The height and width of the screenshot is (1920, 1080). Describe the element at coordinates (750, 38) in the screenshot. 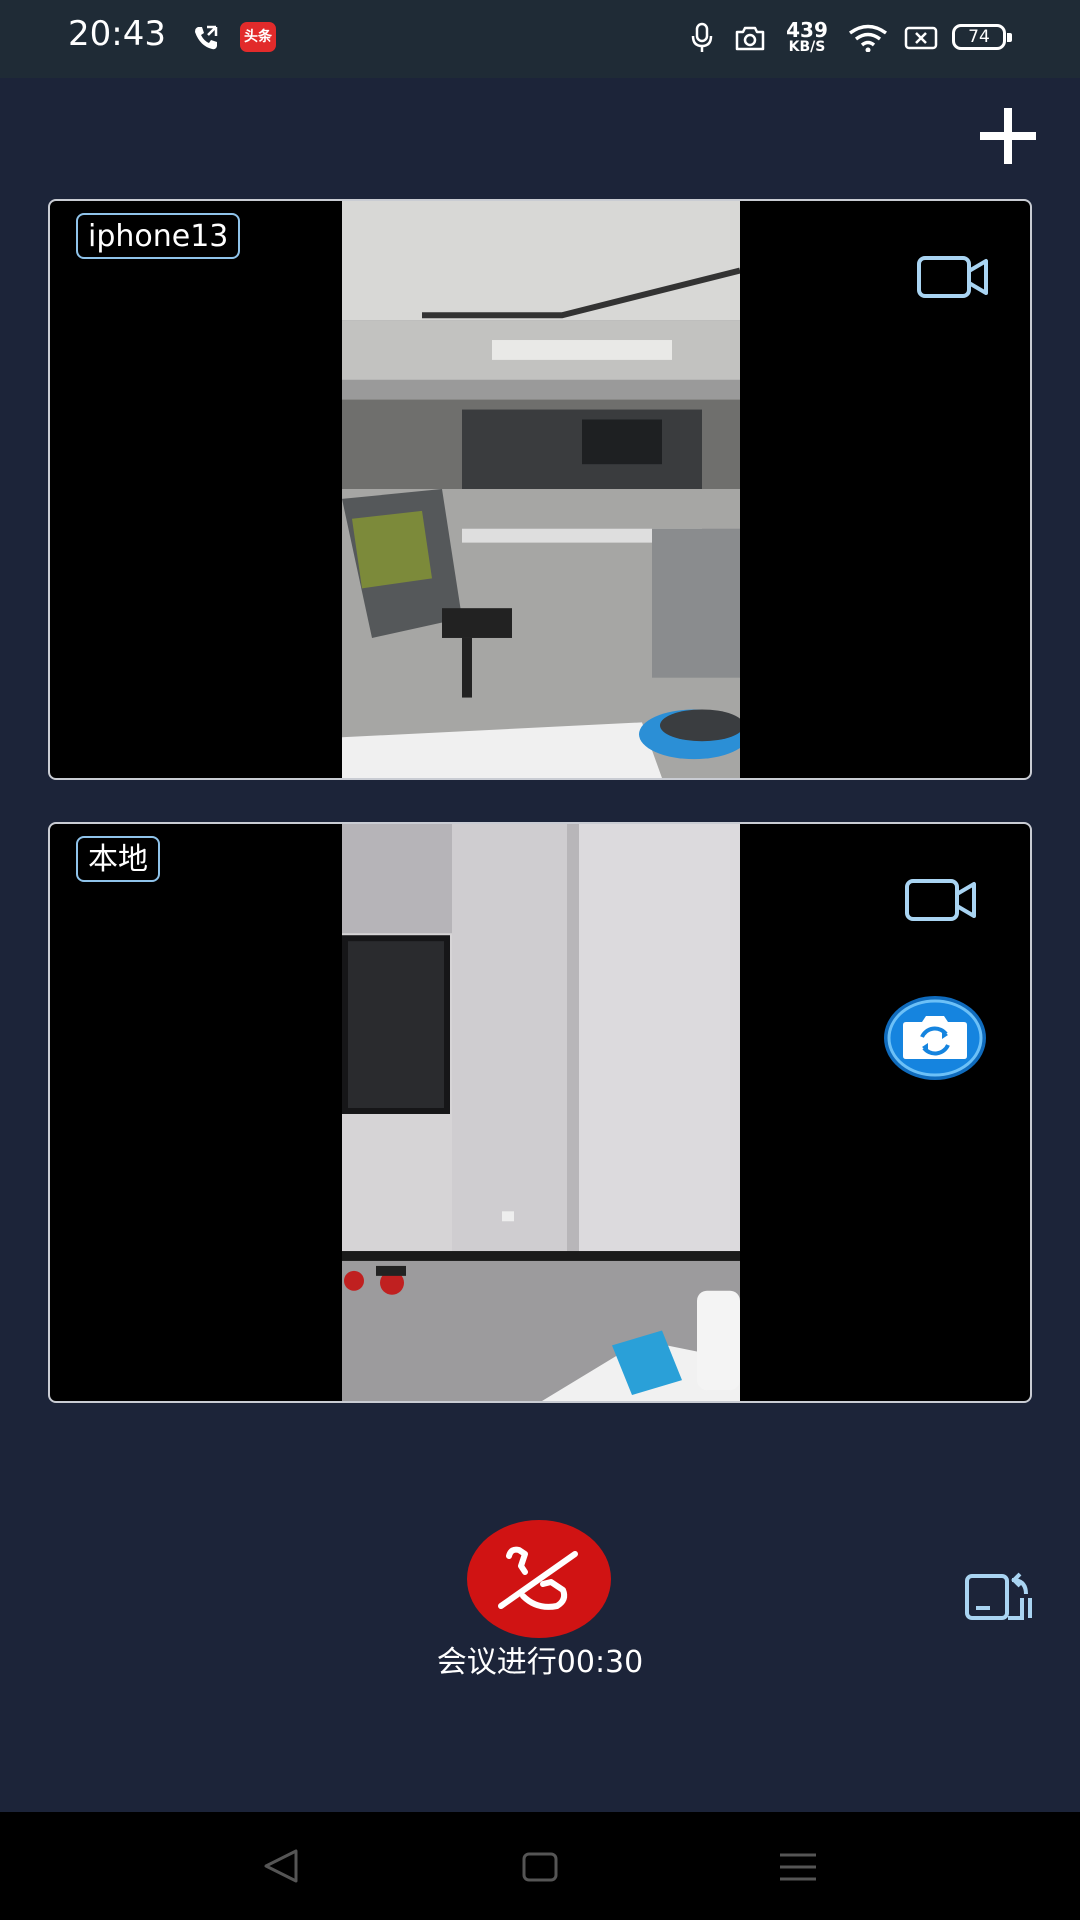

I see `camera-icon` at that location.